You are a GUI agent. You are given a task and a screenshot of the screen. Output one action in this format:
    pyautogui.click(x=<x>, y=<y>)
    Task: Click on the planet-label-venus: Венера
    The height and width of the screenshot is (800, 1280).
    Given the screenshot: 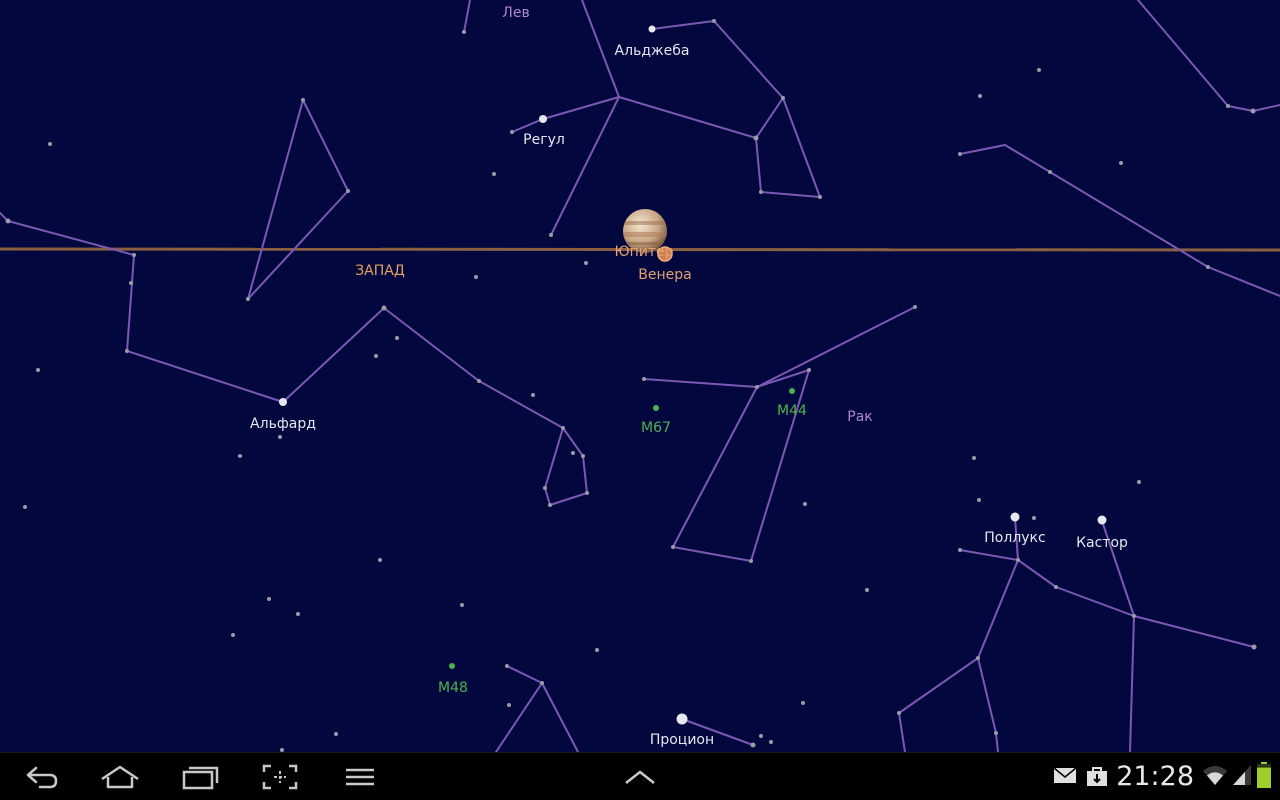 What is the action you would take?
    pyautogui.click(x=664, y=275)
    